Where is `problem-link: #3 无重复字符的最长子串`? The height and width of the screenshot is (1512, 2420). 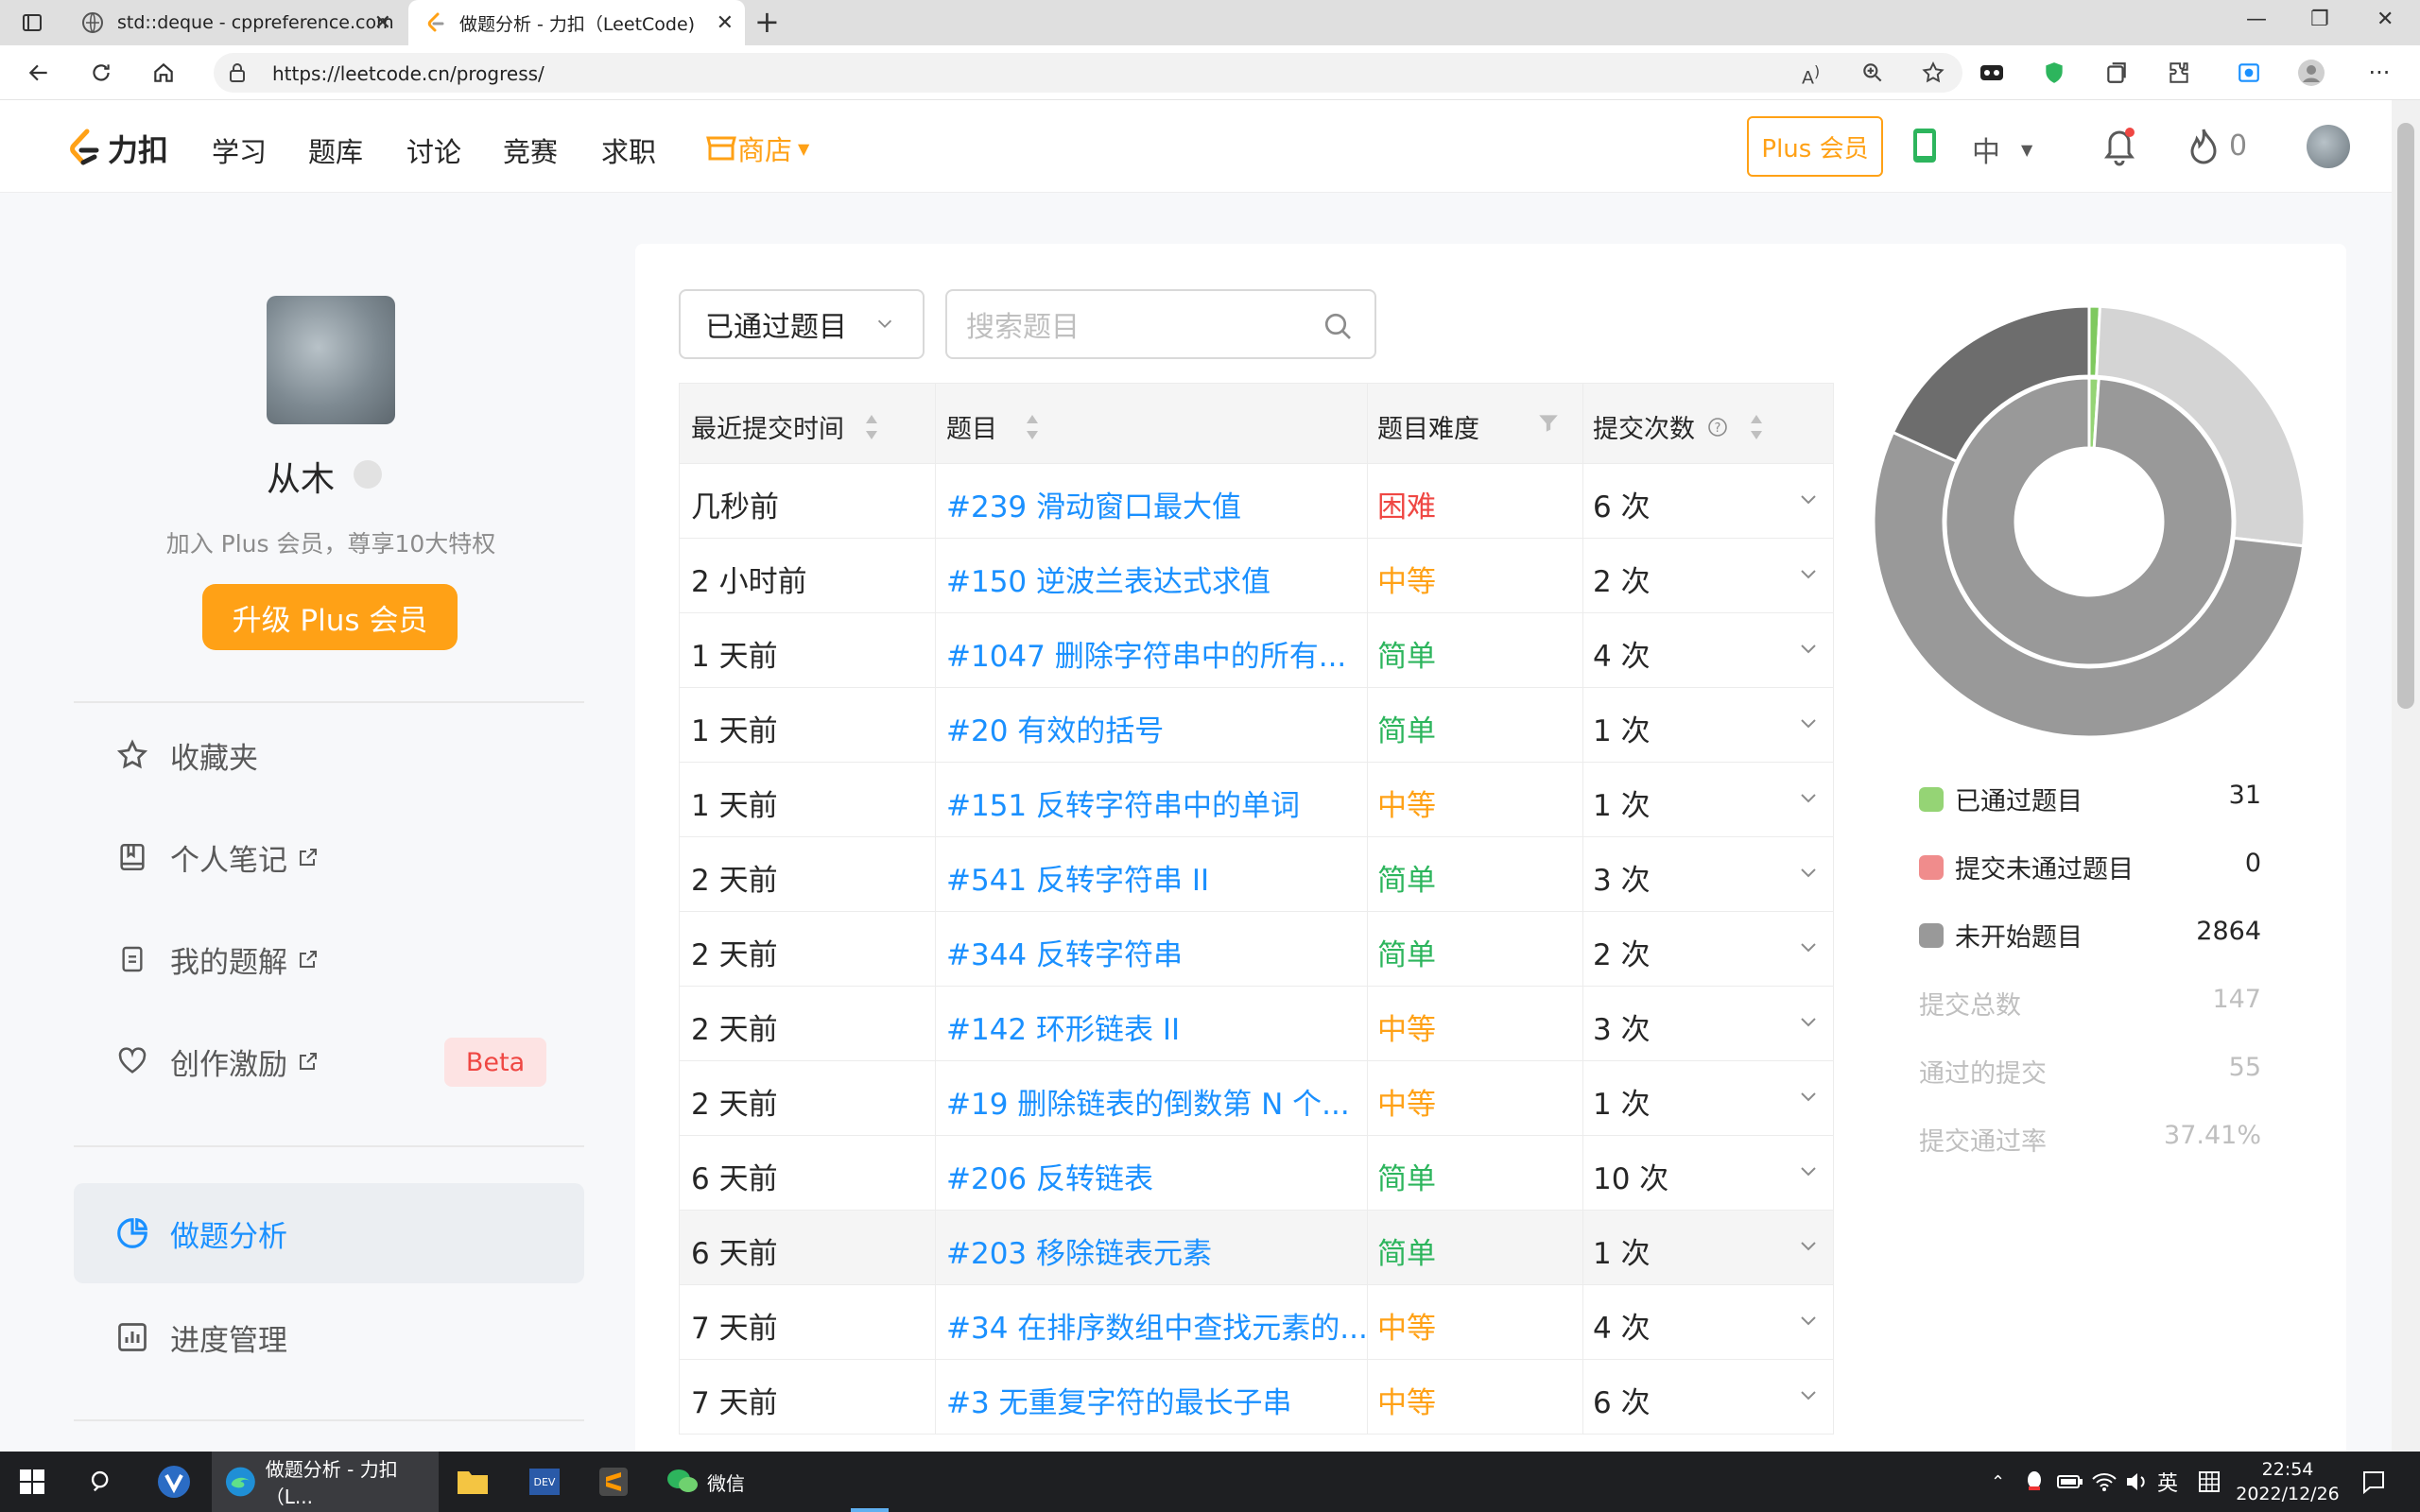 problem-link: #3 无重复字符的最长子串 is located at coordinates (1119, 1400).